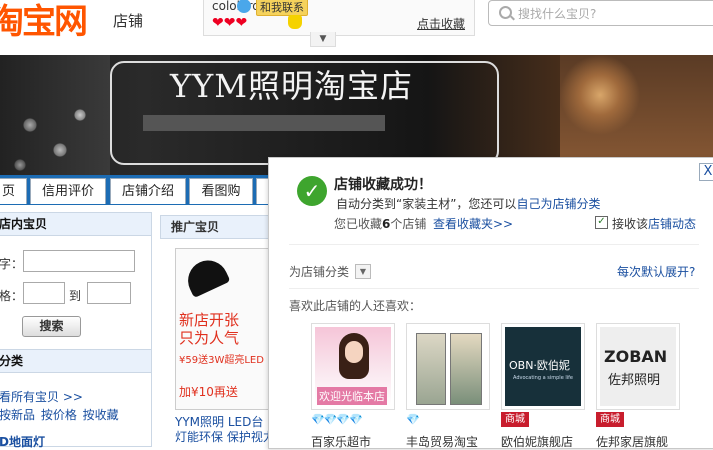 The image size is (713, 450). I want to click on recommended-shop-3: OBN·欧伯妮 Advocating a simple life, so click(543, 366).